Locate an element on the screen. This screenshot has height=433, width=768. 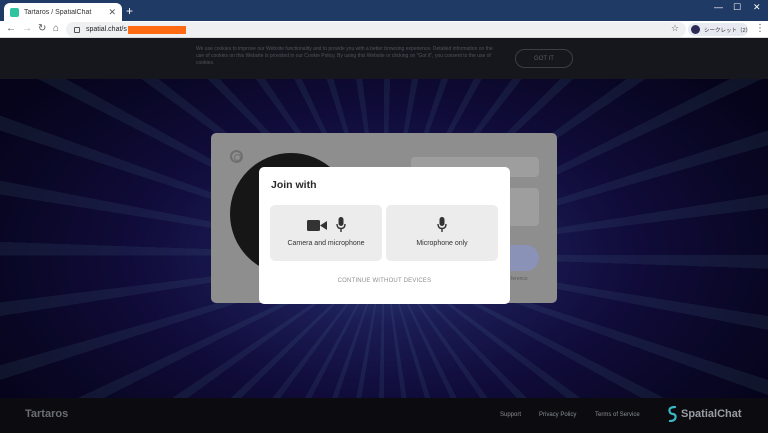
privacy-policy-link: Privacy Policy is located at coordinates (557, 415).